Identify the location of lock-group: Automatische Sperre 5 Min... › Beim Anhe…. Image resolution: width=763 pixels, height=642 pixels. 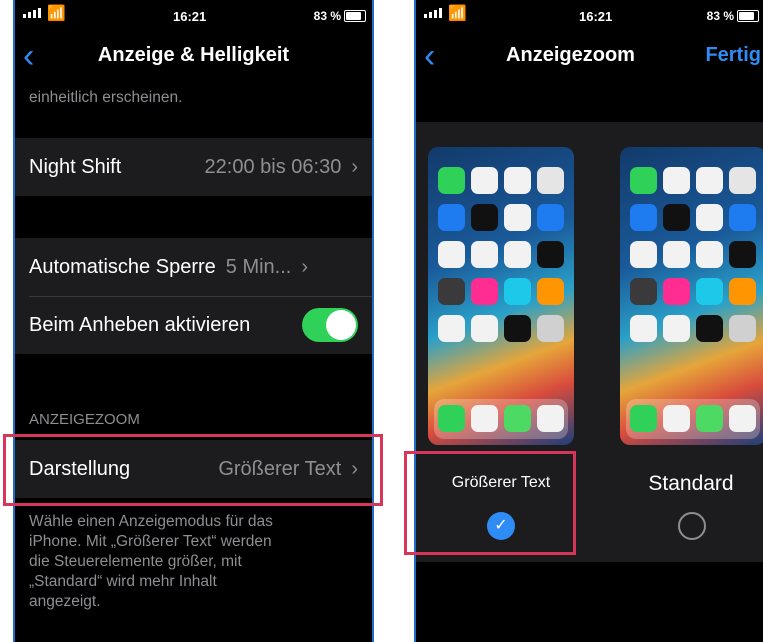
(193, 296).